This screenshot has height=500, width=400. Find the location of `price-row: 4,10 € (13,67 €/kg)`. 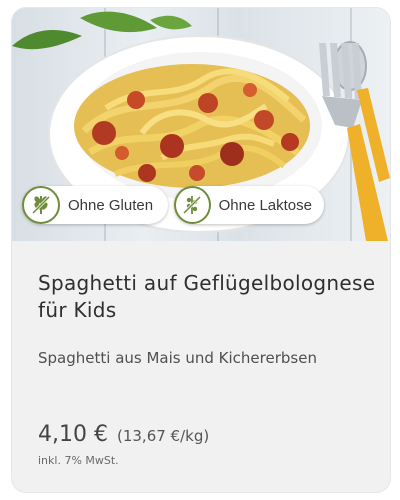

price-row: 4,10 € (13,67 €/kg) is located at coordinates (123, 434).